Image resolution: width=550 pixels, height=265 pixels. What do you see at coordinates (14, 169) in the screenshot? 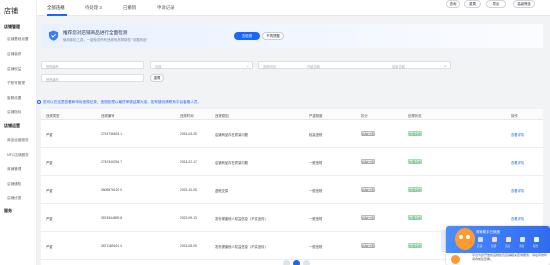
I see `sidebar-item-shop-management: 商铺管理` at bounding box center [14, 169].